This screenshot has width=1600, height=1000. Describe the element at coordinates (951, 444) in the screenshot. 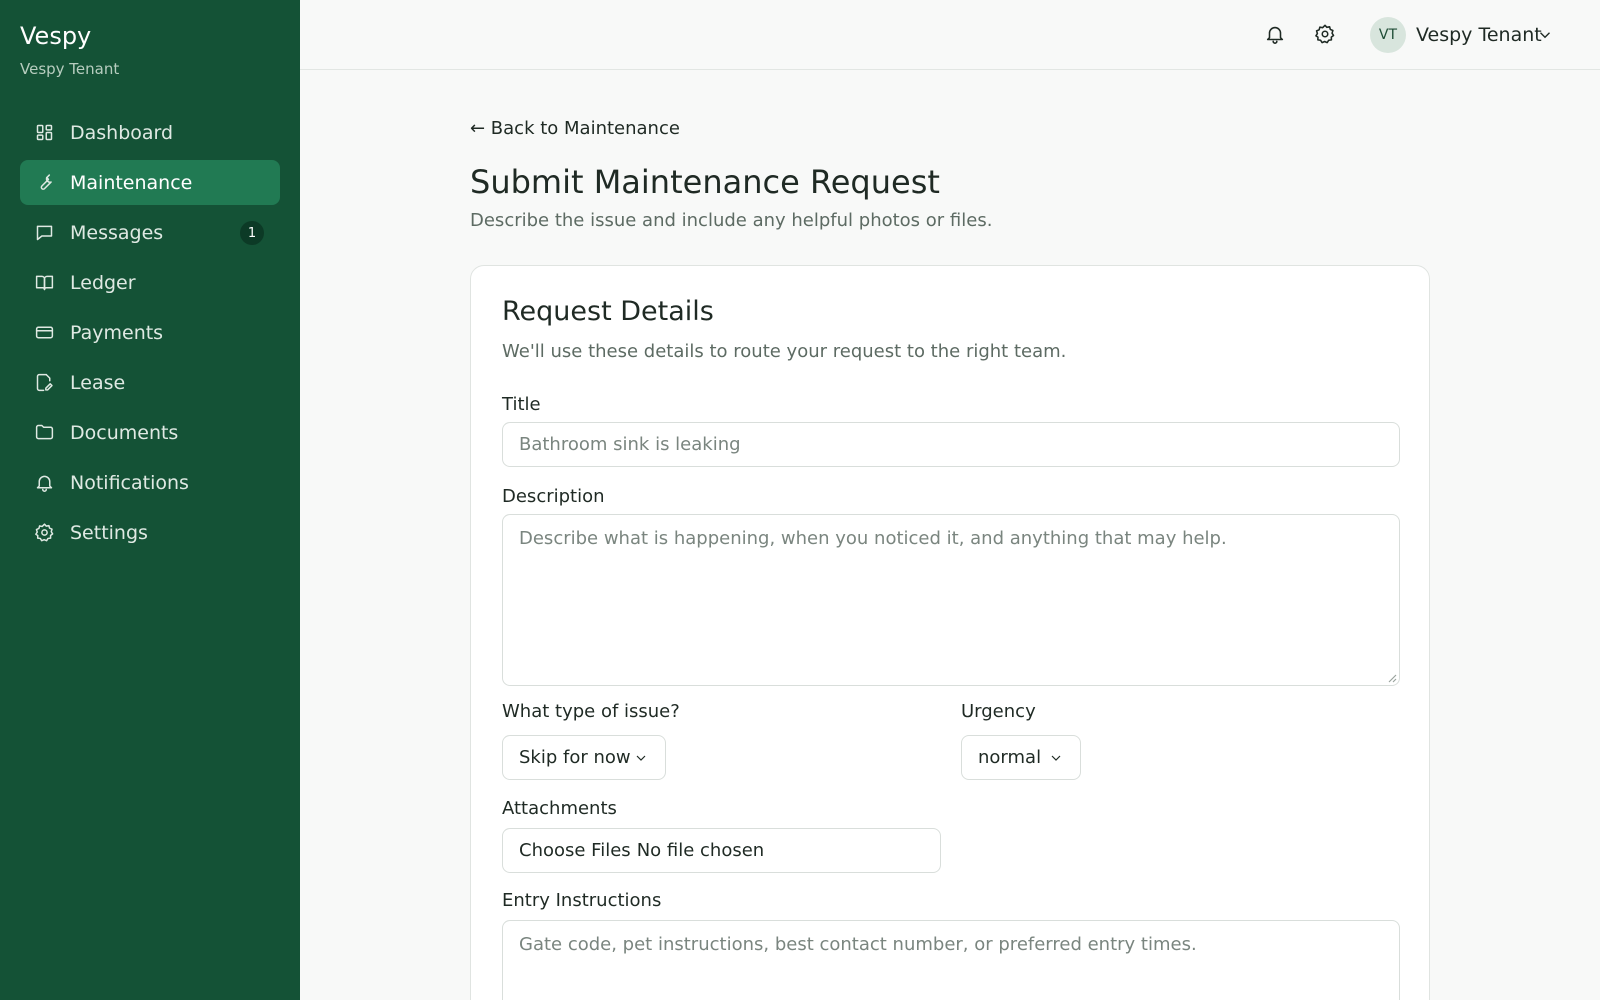

I see `title-input: Bathroom sink is leaking` at that location.